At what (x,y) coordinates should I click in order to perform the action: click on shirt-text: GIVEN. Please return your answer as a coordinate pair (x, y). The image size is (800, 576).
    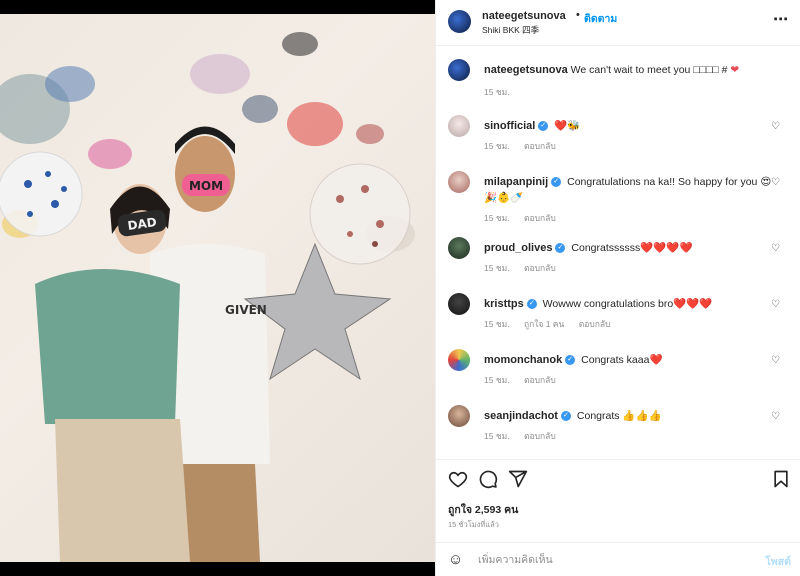
    Looking at the image, I should click on (246, 310).